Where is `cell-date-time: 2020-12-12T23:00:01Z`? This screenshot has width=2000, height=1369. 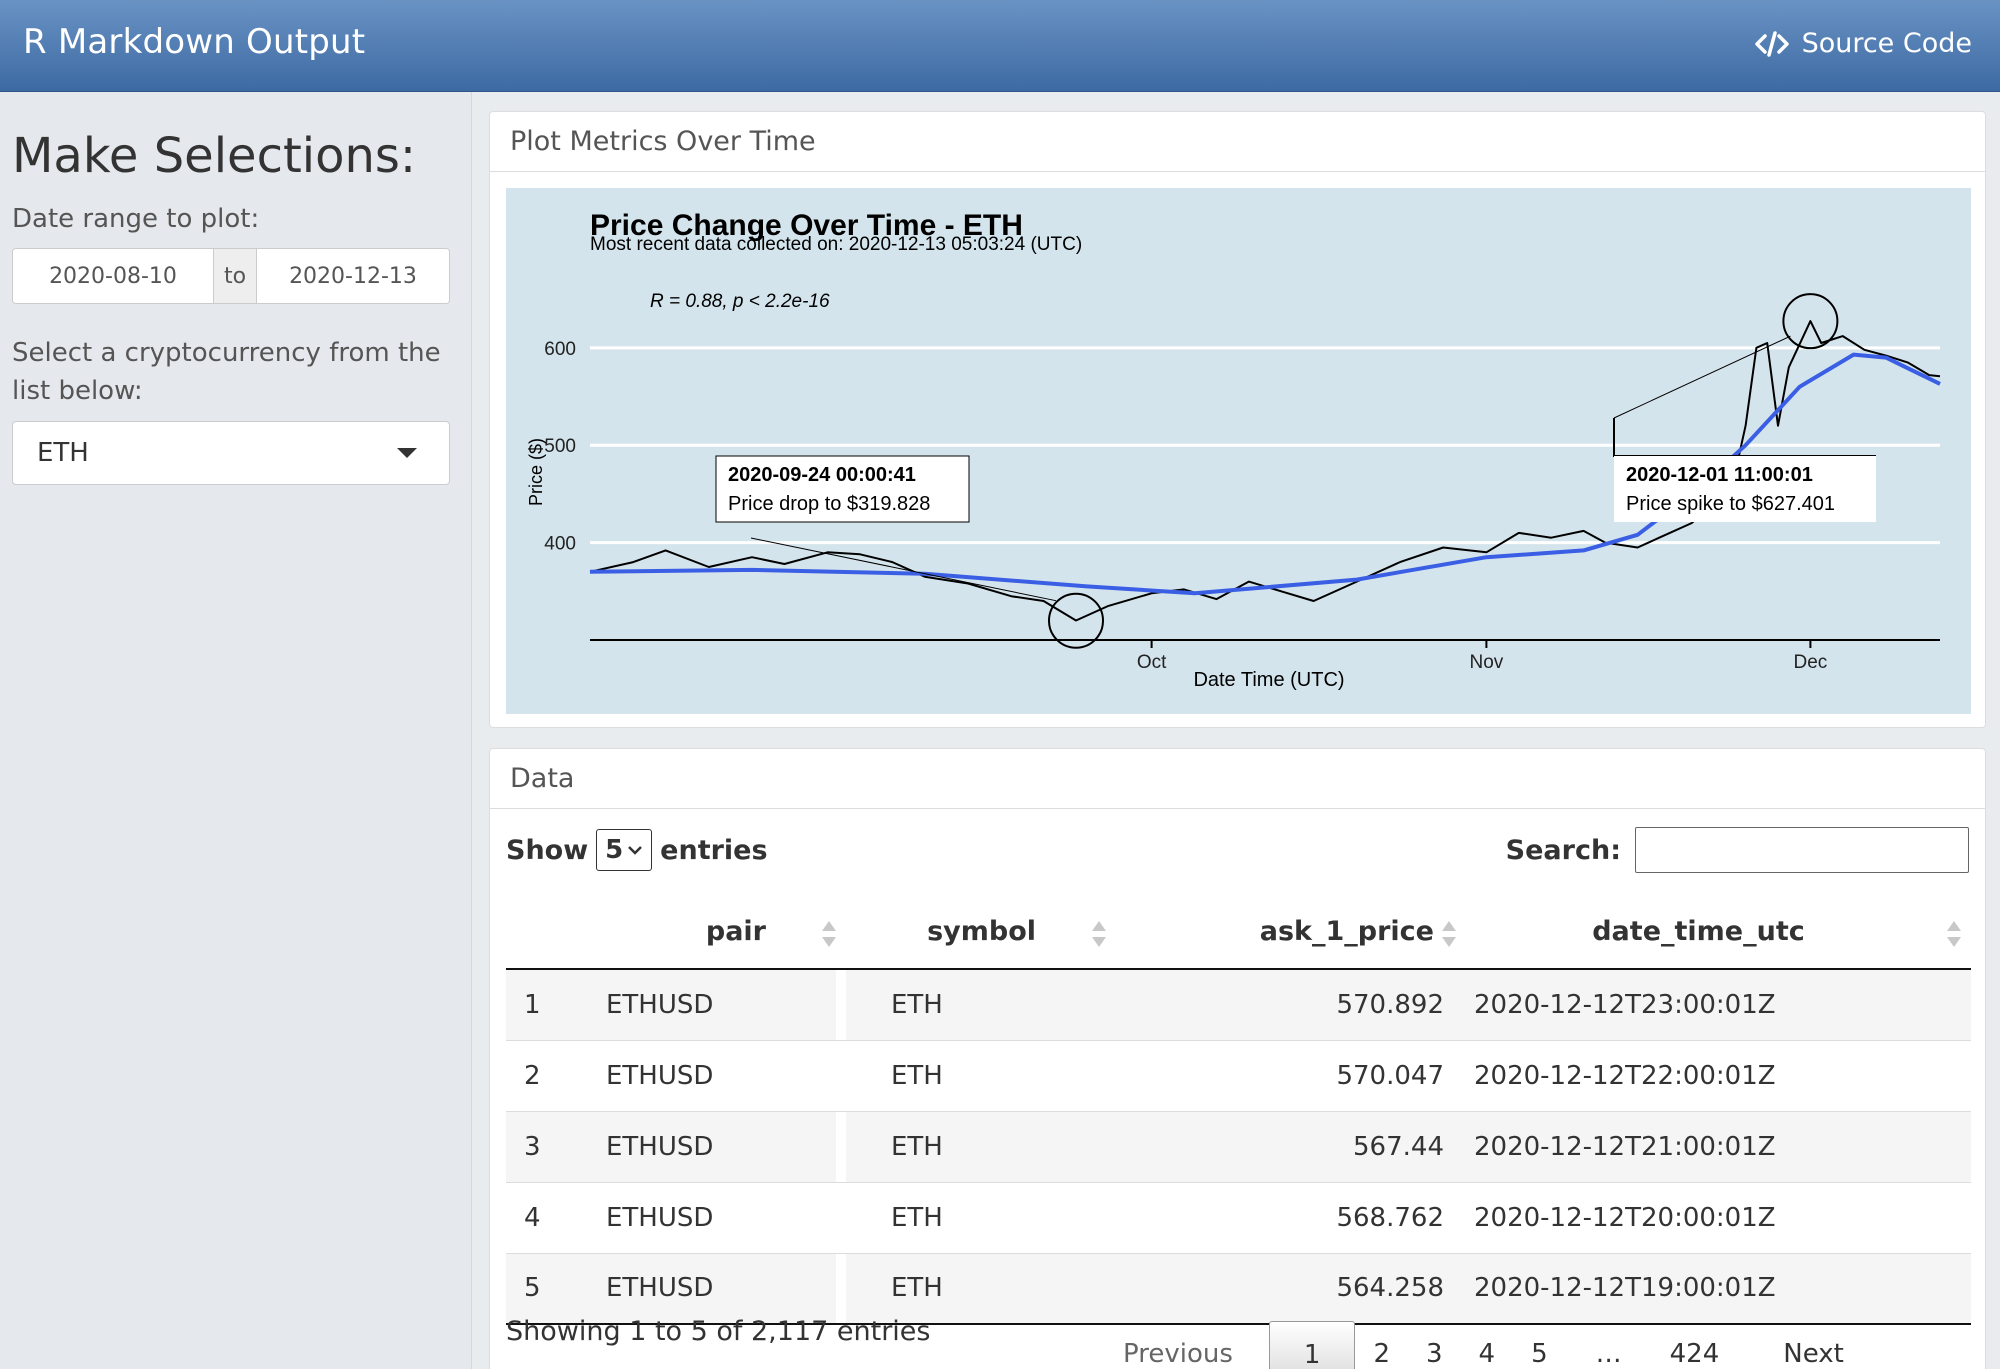 cell-date-time: 2020-12-12T23:00:01Z is located at coordinates (1718, 1004).